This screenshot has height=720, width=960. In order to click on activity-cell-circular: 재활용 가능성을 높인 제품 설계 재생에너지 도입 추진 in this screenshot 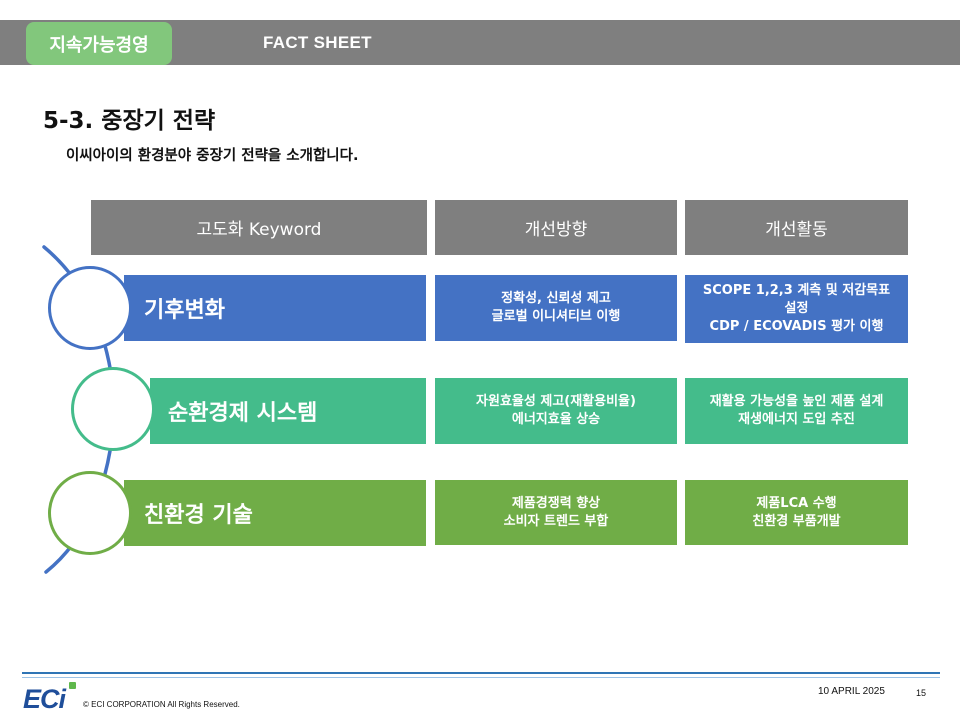, I will do `click(796, 411)`.